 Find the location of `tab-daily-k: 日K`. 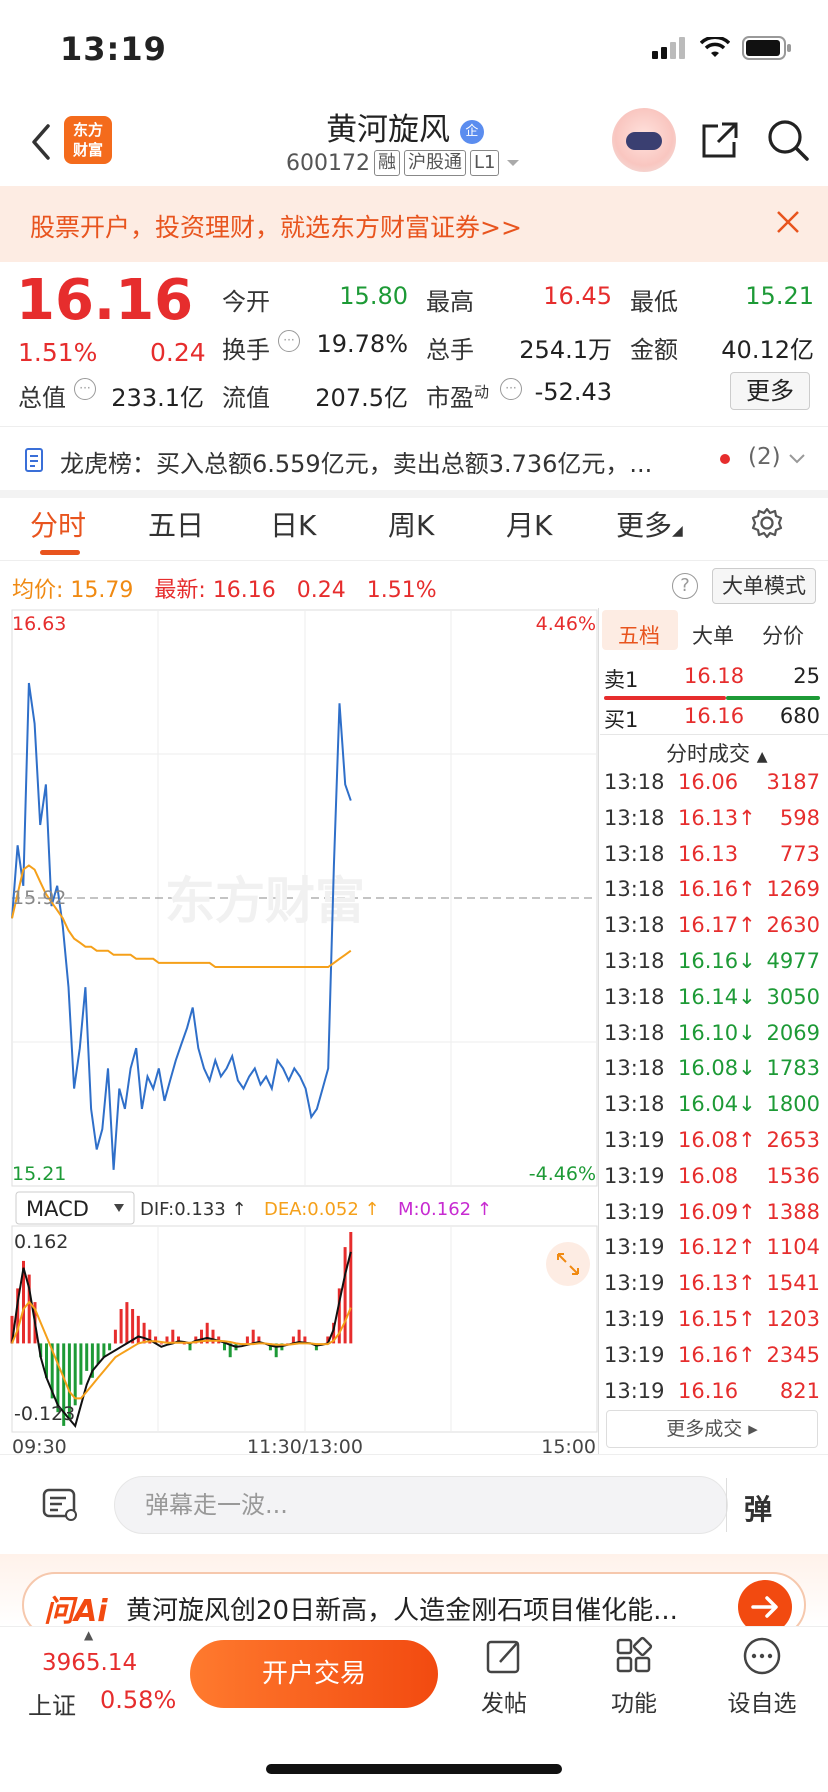

tab-daily-k: 日K is located at coordinates (293, 524).